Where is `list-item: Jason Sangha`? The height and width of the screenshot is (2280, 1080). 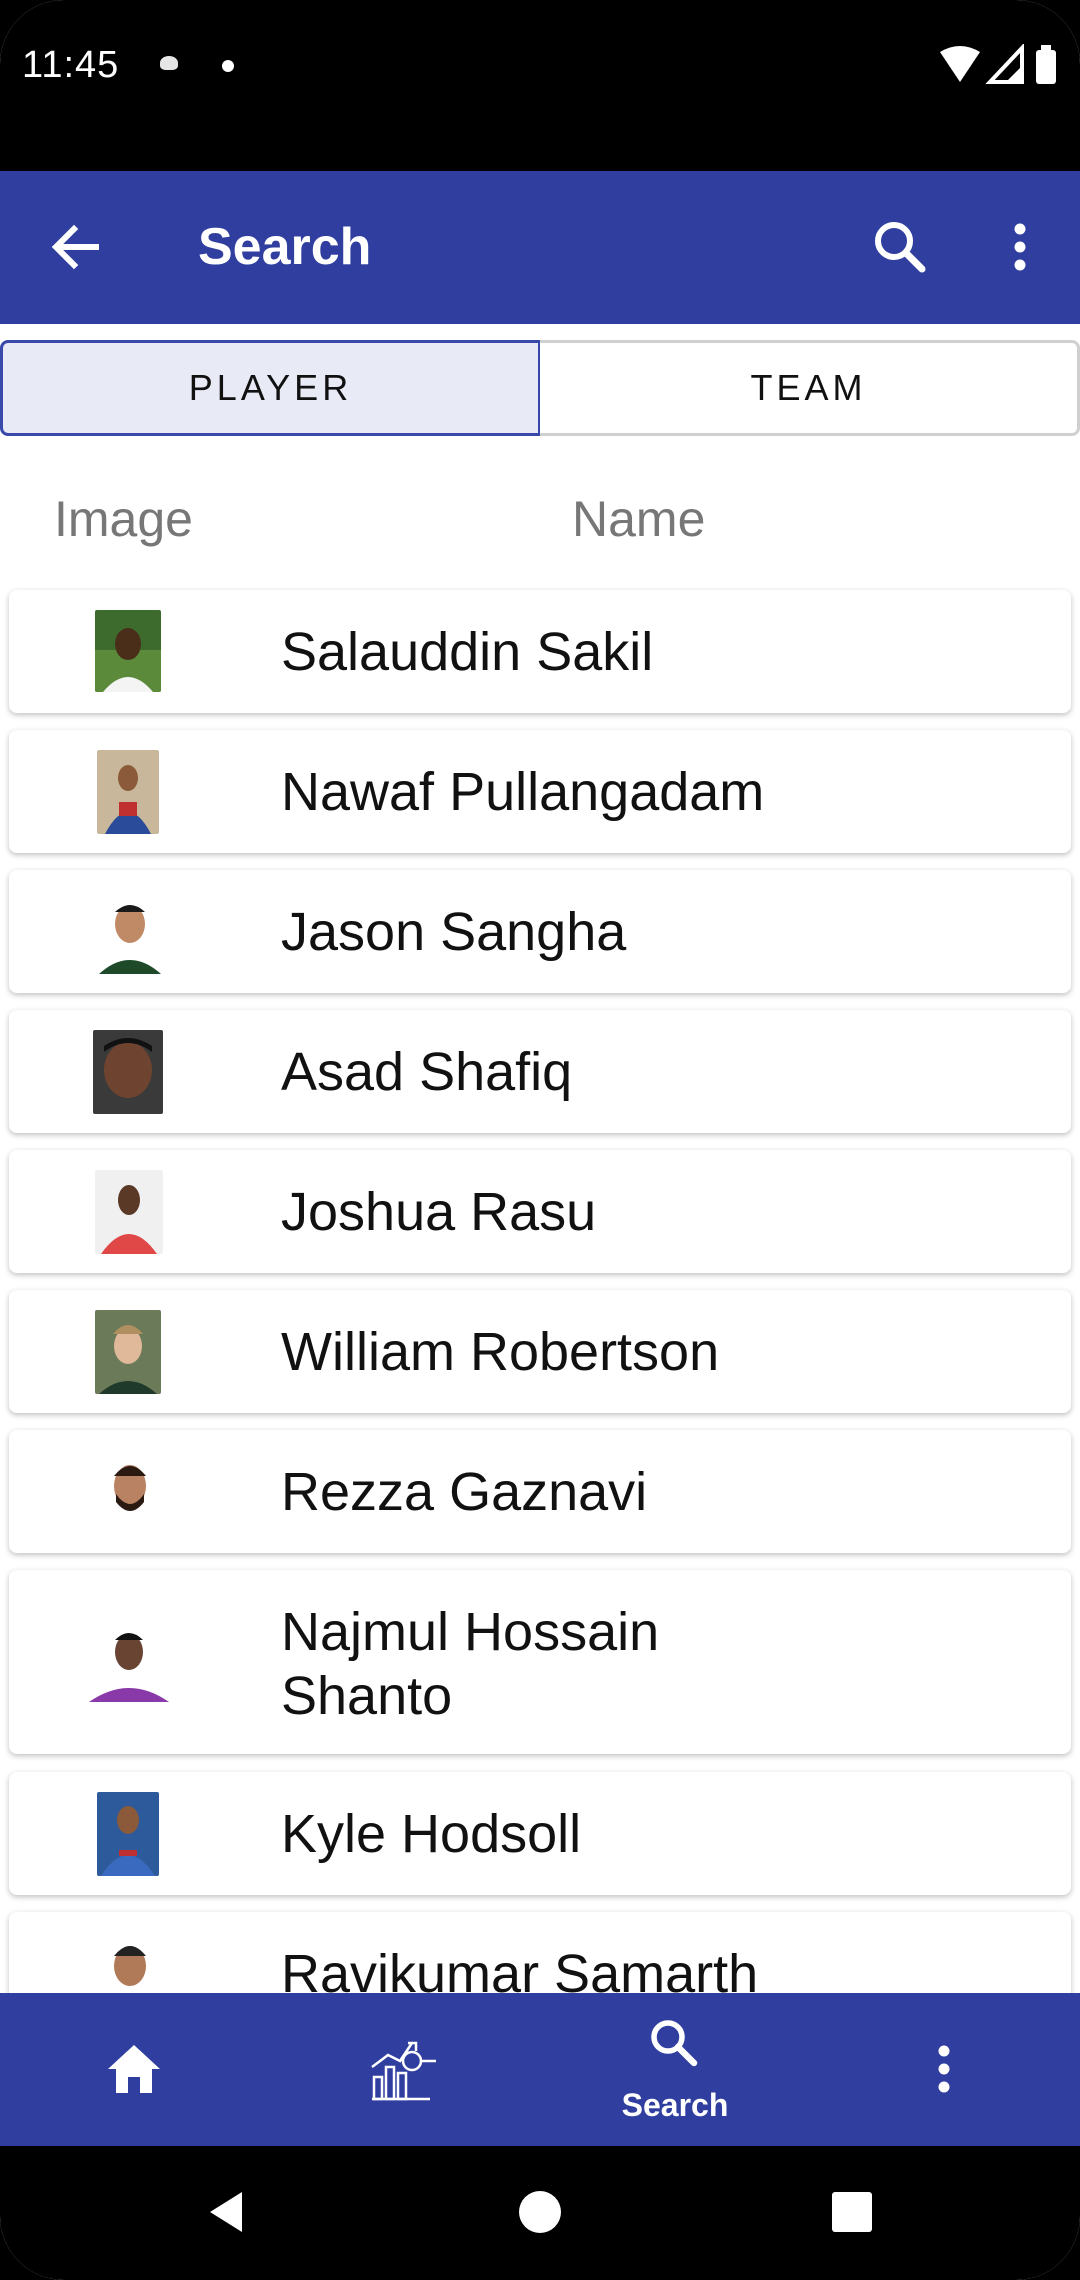
list-item: Jason Sangha is located at coordinates (540, 931).